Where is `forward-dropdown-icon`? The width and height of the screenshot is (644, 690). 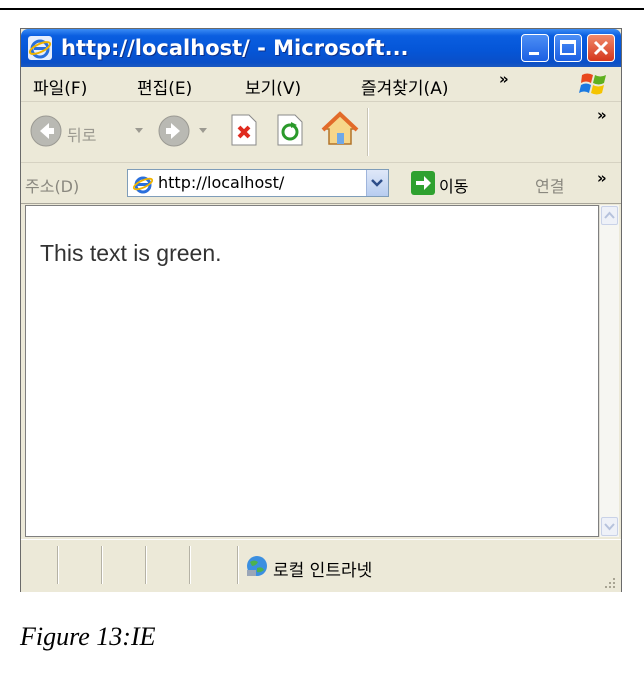 forward-dropdown-icon is located at coordinates (204, 131).